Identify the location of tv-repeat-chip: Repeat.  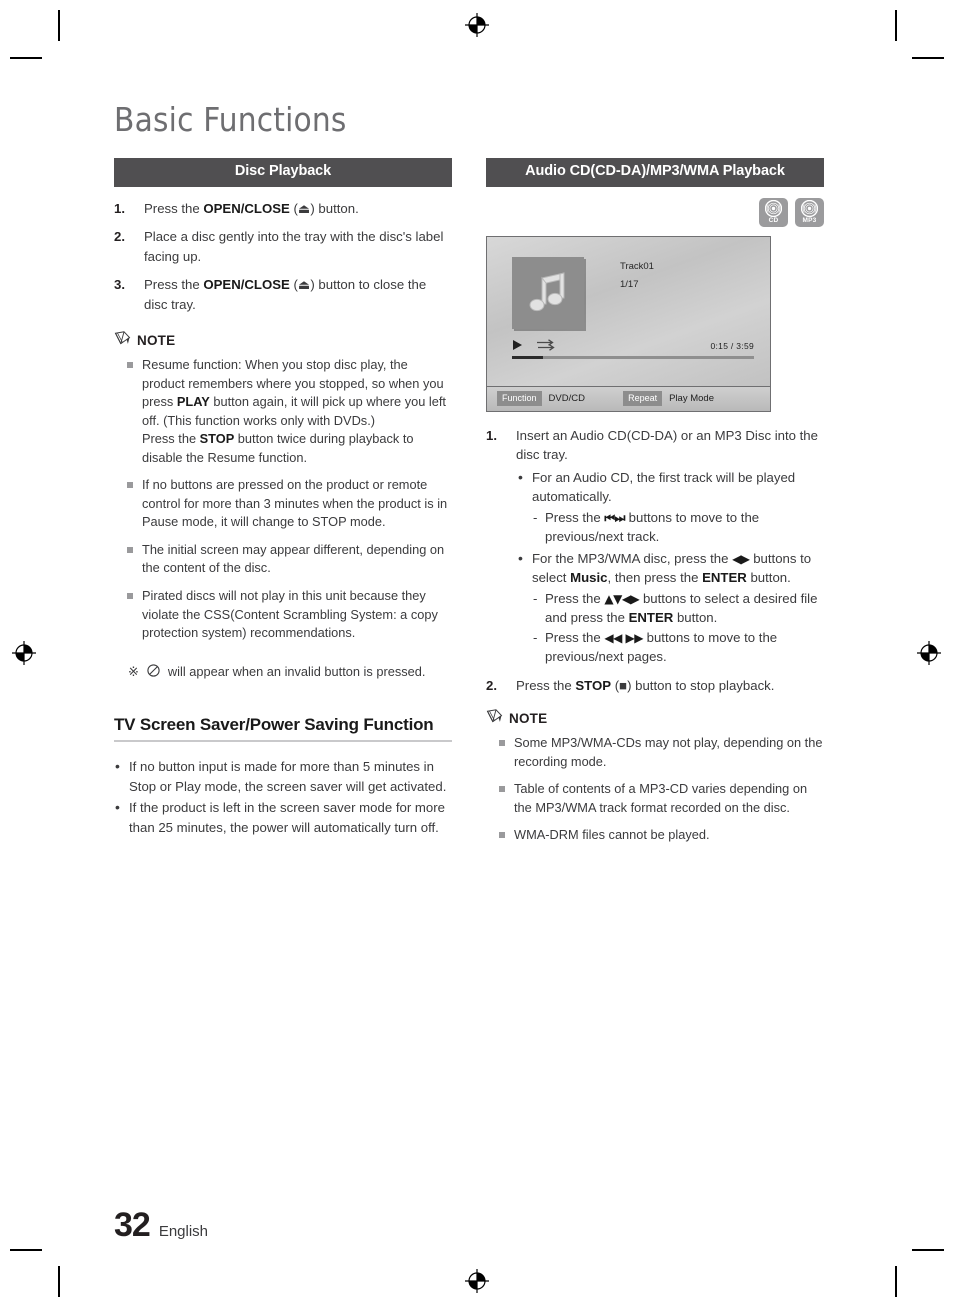
(643, 399).